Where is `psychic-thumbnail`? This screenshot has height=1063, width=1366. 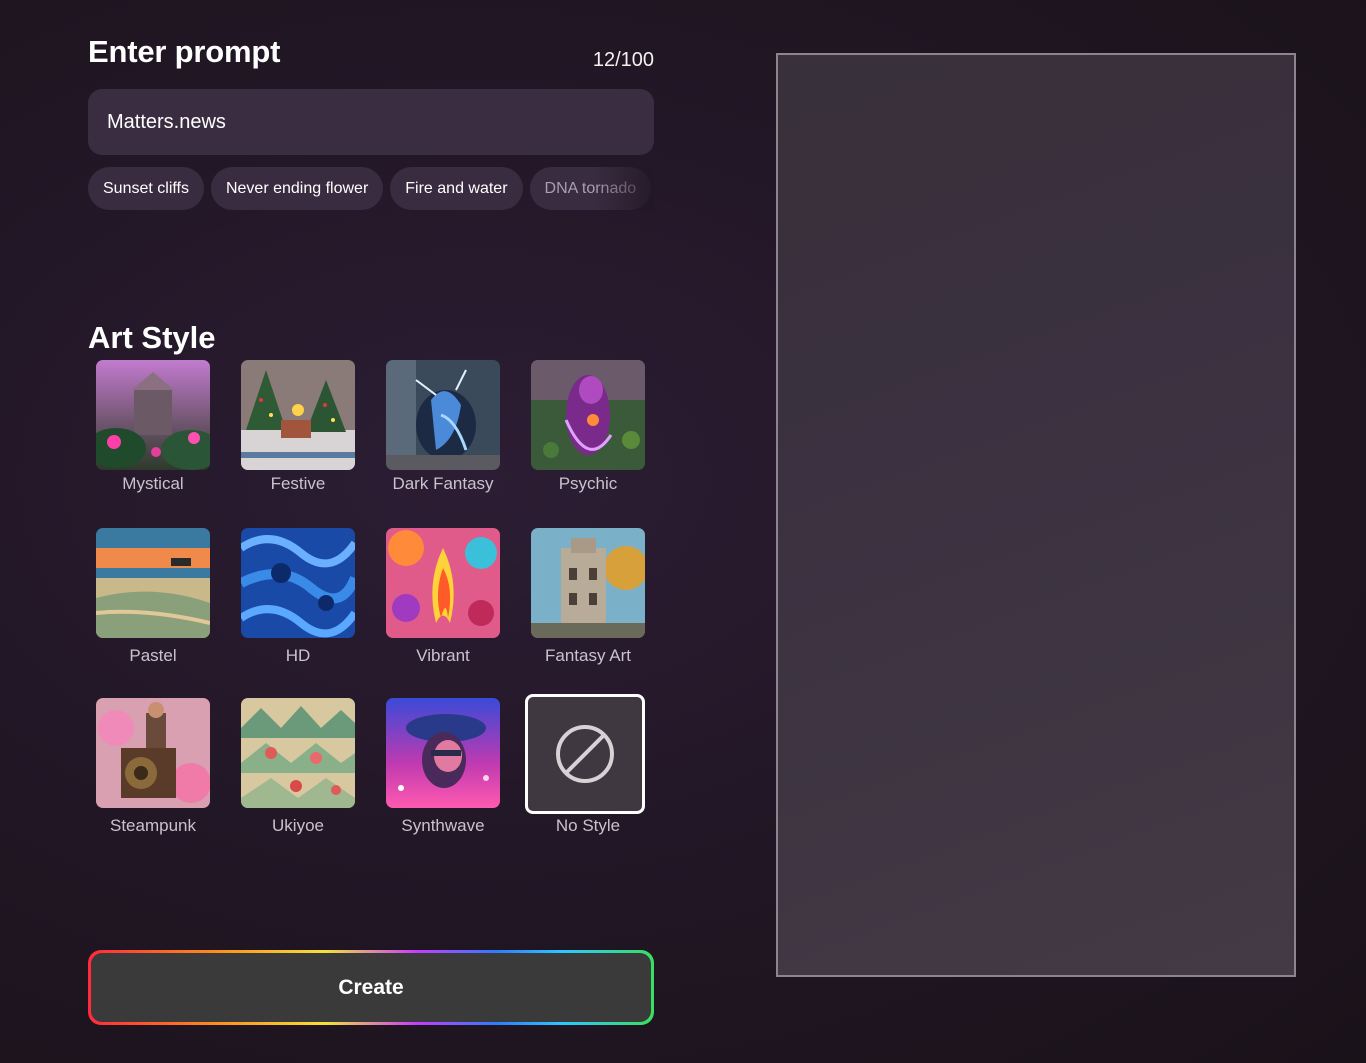 psychic-thumbnail is located at coordinates (588, 415).